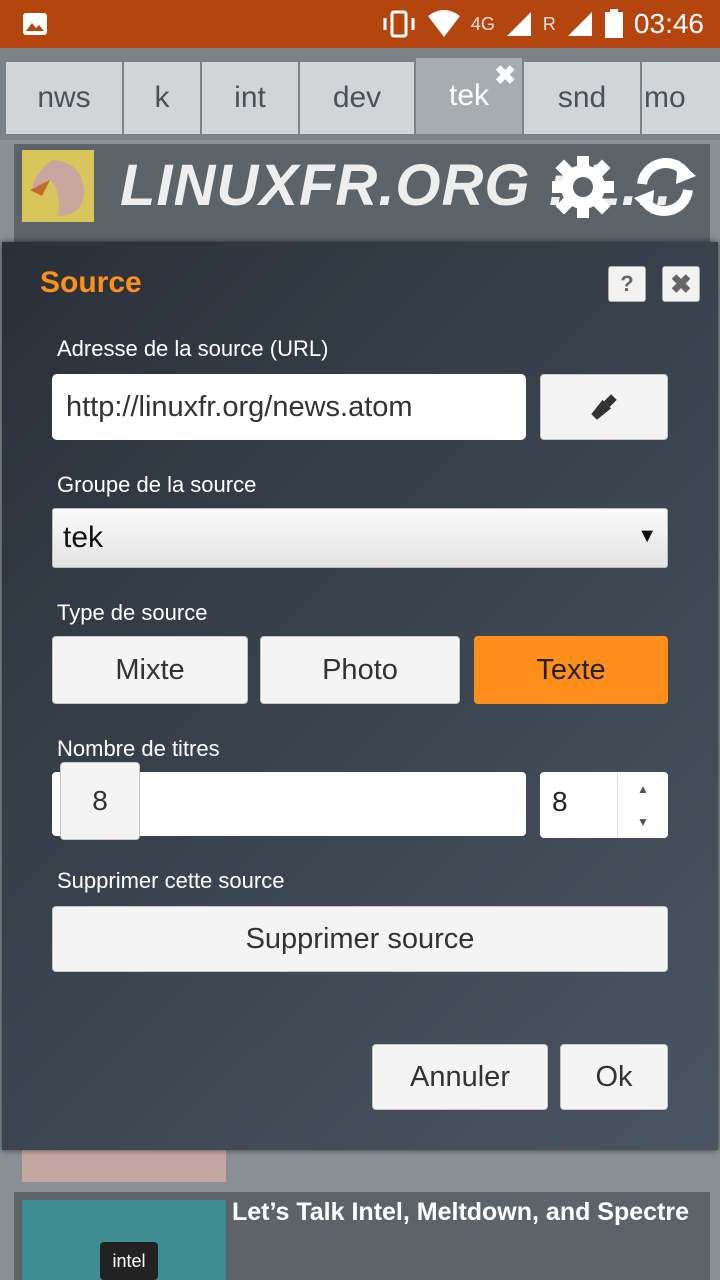 This screenshot has width=720, height=1280. What do you see at coordinates (289, 407) in the screenshot?
I see `url-field: http://linuxfr.org/news.atom` at bounding box center [289, 407].